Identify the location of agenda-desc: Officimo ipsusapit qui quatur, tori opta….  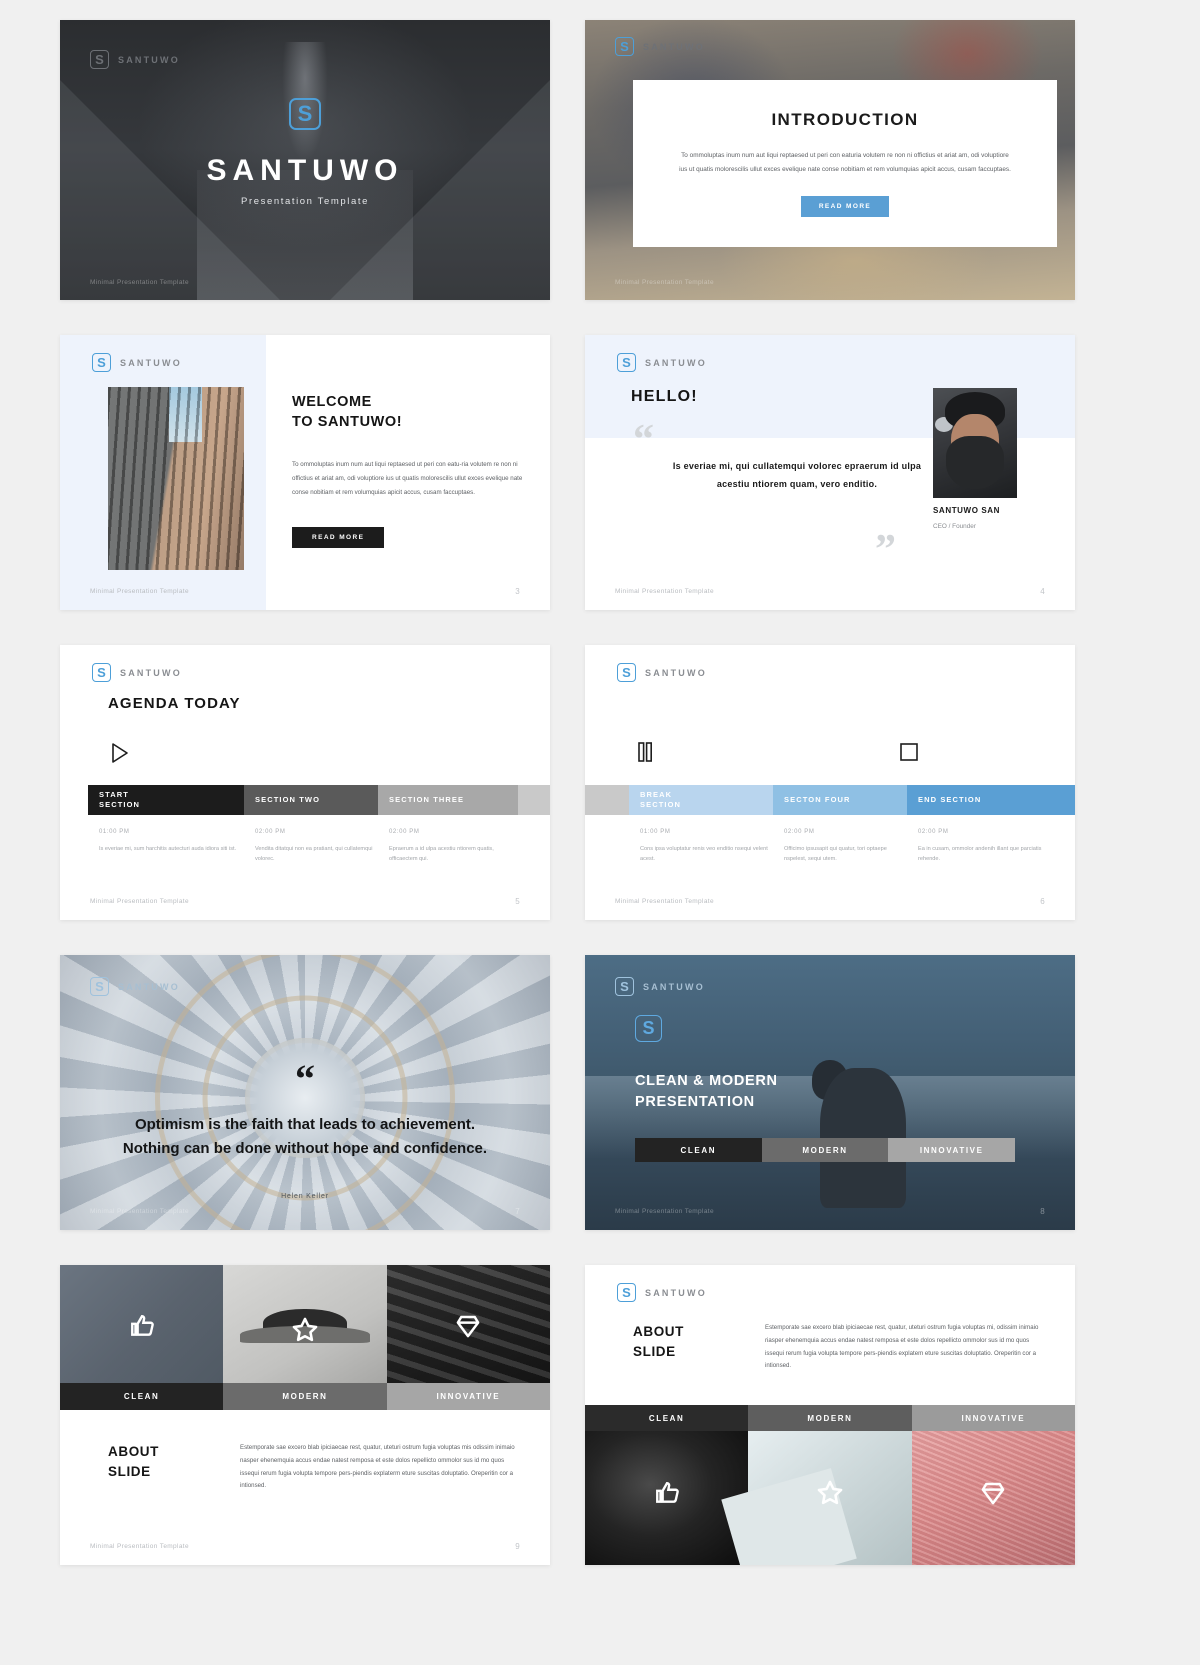
(835, 854).